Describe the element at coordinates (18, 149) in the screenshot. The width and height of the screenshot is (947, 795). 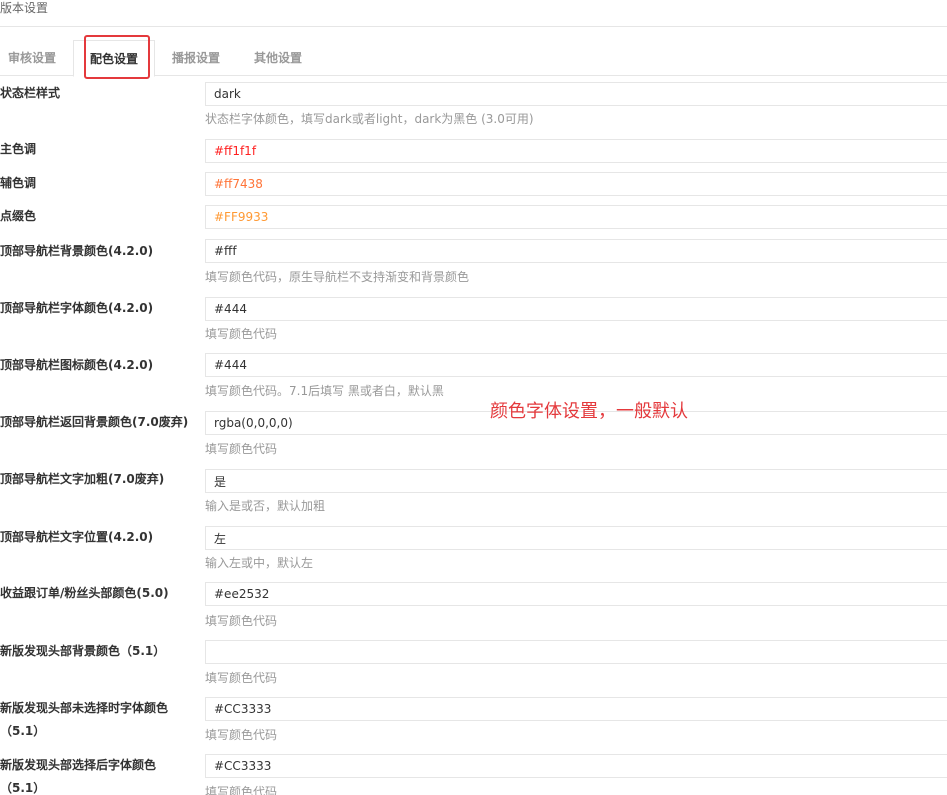
I see `field-label-primary-color: 主色调` at that location.